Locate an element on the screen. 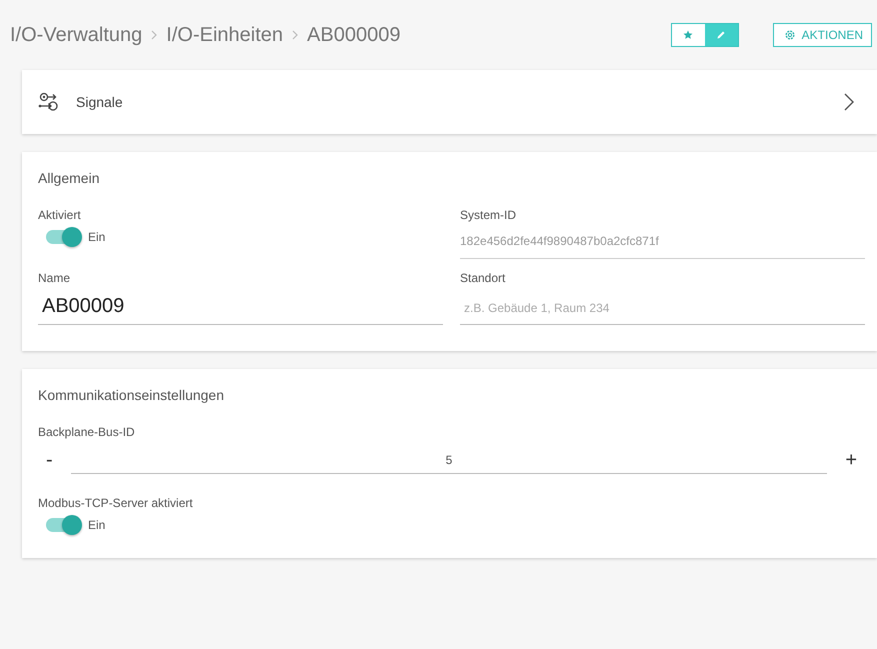 Image resolution: width=877 pixels, height=649 pixels. edit-button is located at coordinates (721, 35).